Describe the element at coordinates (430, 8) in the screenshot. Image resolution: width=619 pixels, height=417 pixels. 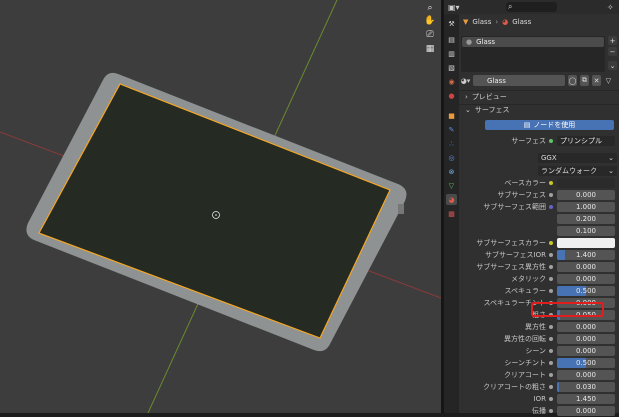
I see `zoom-icon: ⌕` at that location.